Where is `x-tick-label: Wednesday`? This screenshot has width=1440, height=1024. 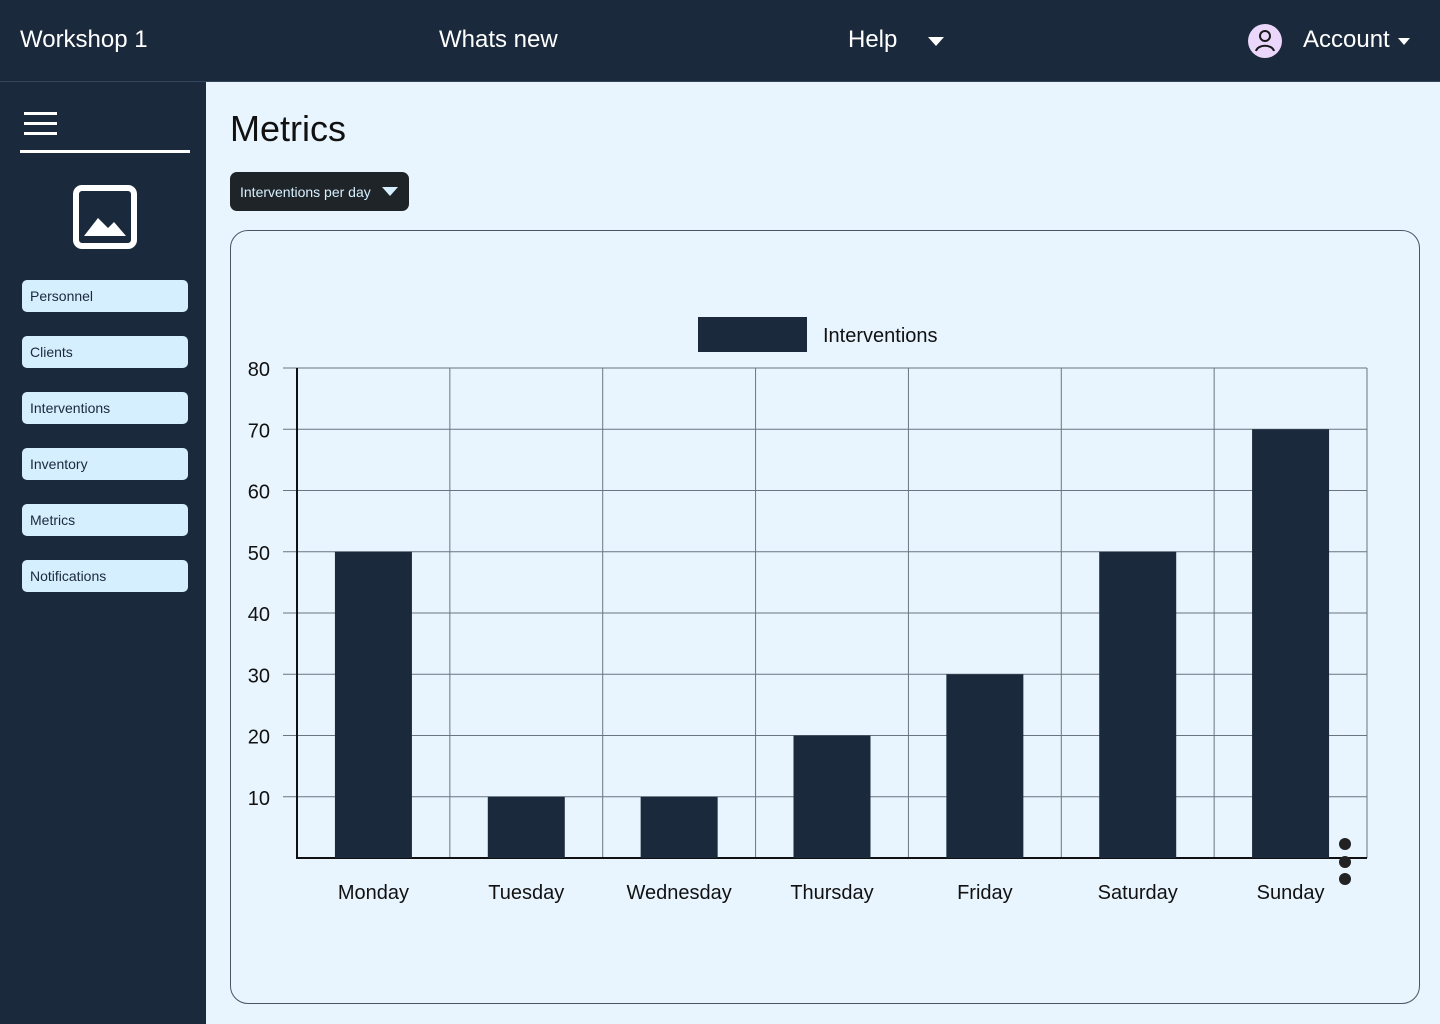 x-tick-label: Wednesday is located at coordinates (679, 893).